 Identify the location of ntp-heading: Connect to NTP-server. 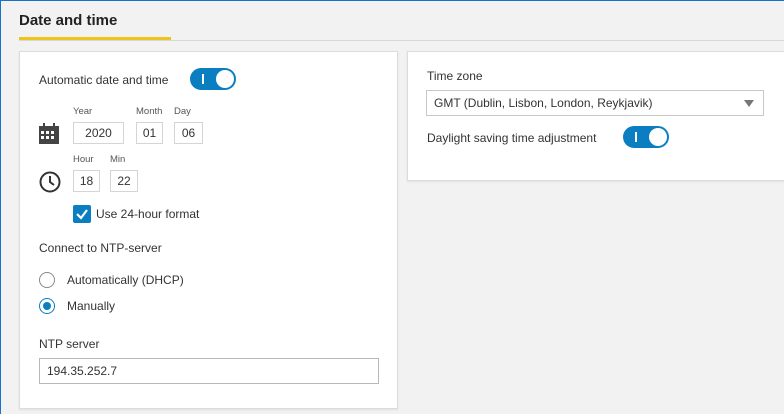
(100, 248).